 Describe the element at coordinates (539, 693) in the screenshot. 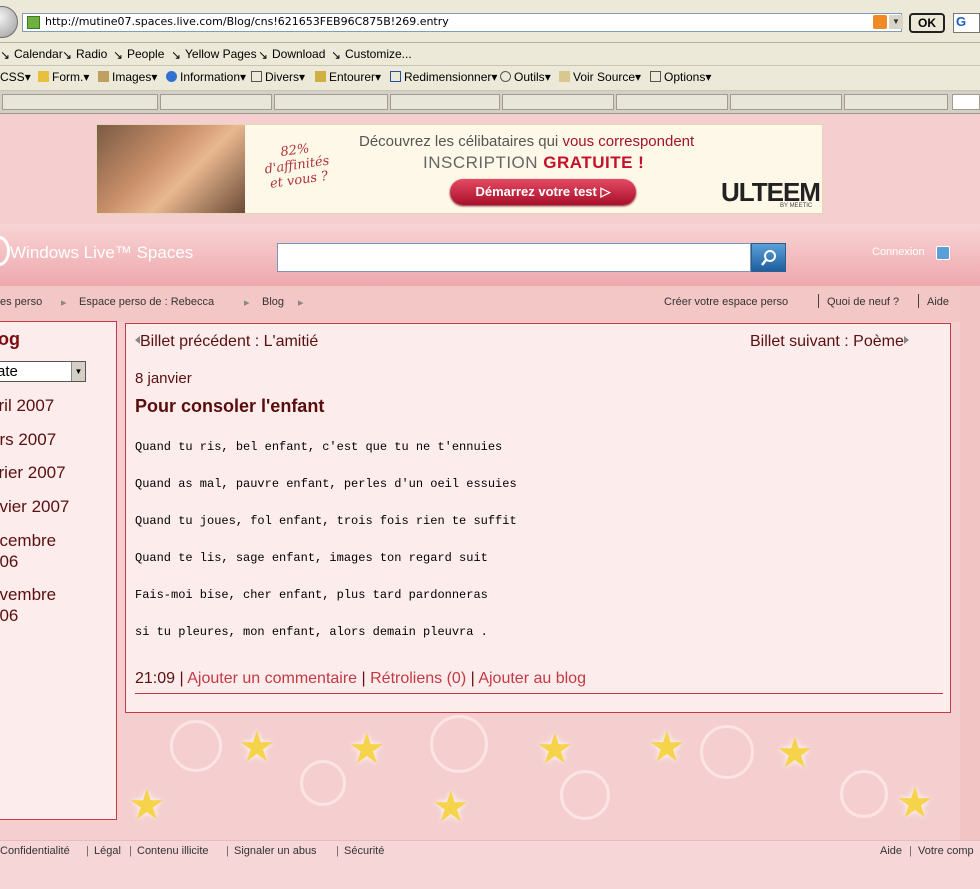

I see `post-divider` at that location.